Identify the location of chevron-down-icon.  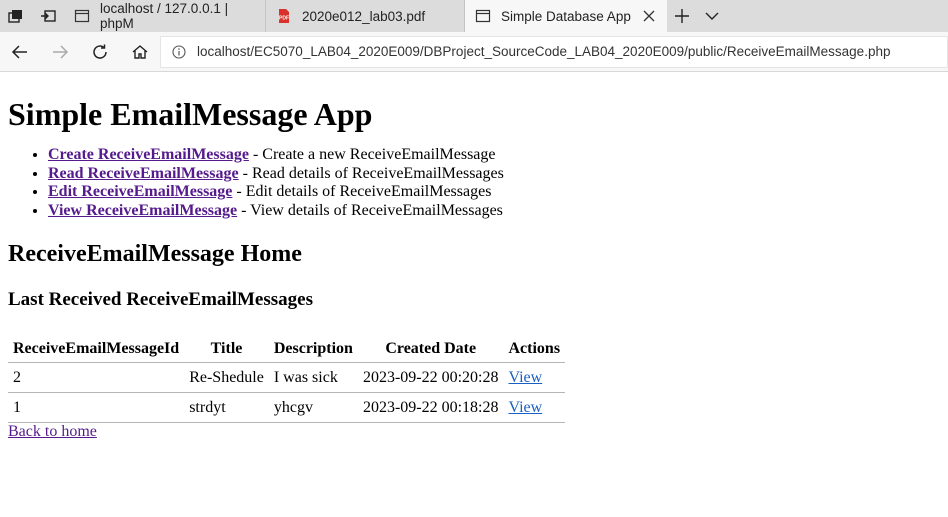
(712, 16).